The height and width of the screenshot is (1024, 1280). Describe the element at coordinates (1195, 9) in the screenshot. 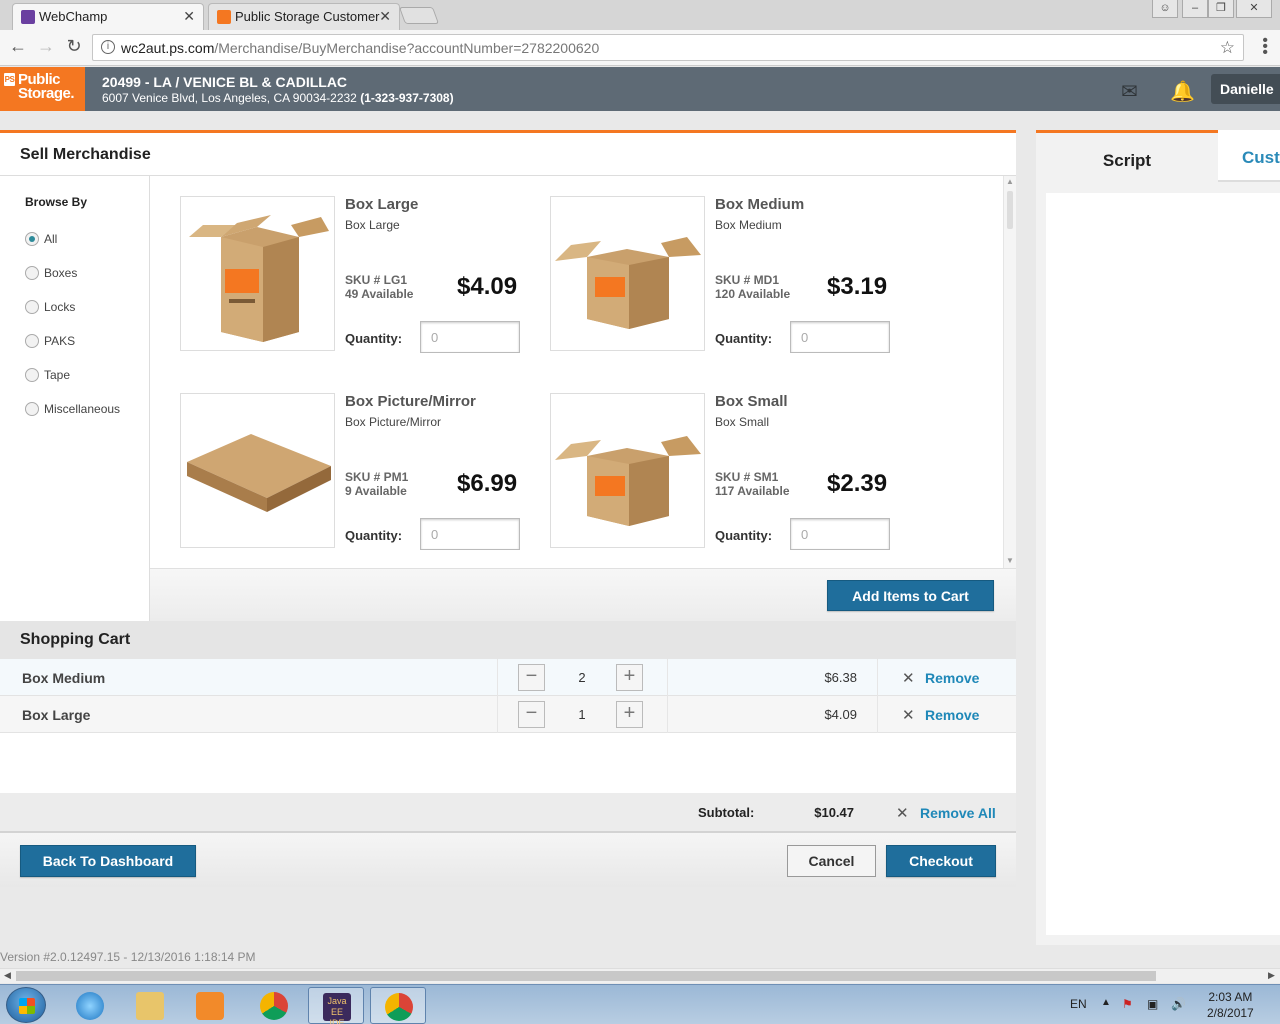

I see `minimize-button: –` at that location.